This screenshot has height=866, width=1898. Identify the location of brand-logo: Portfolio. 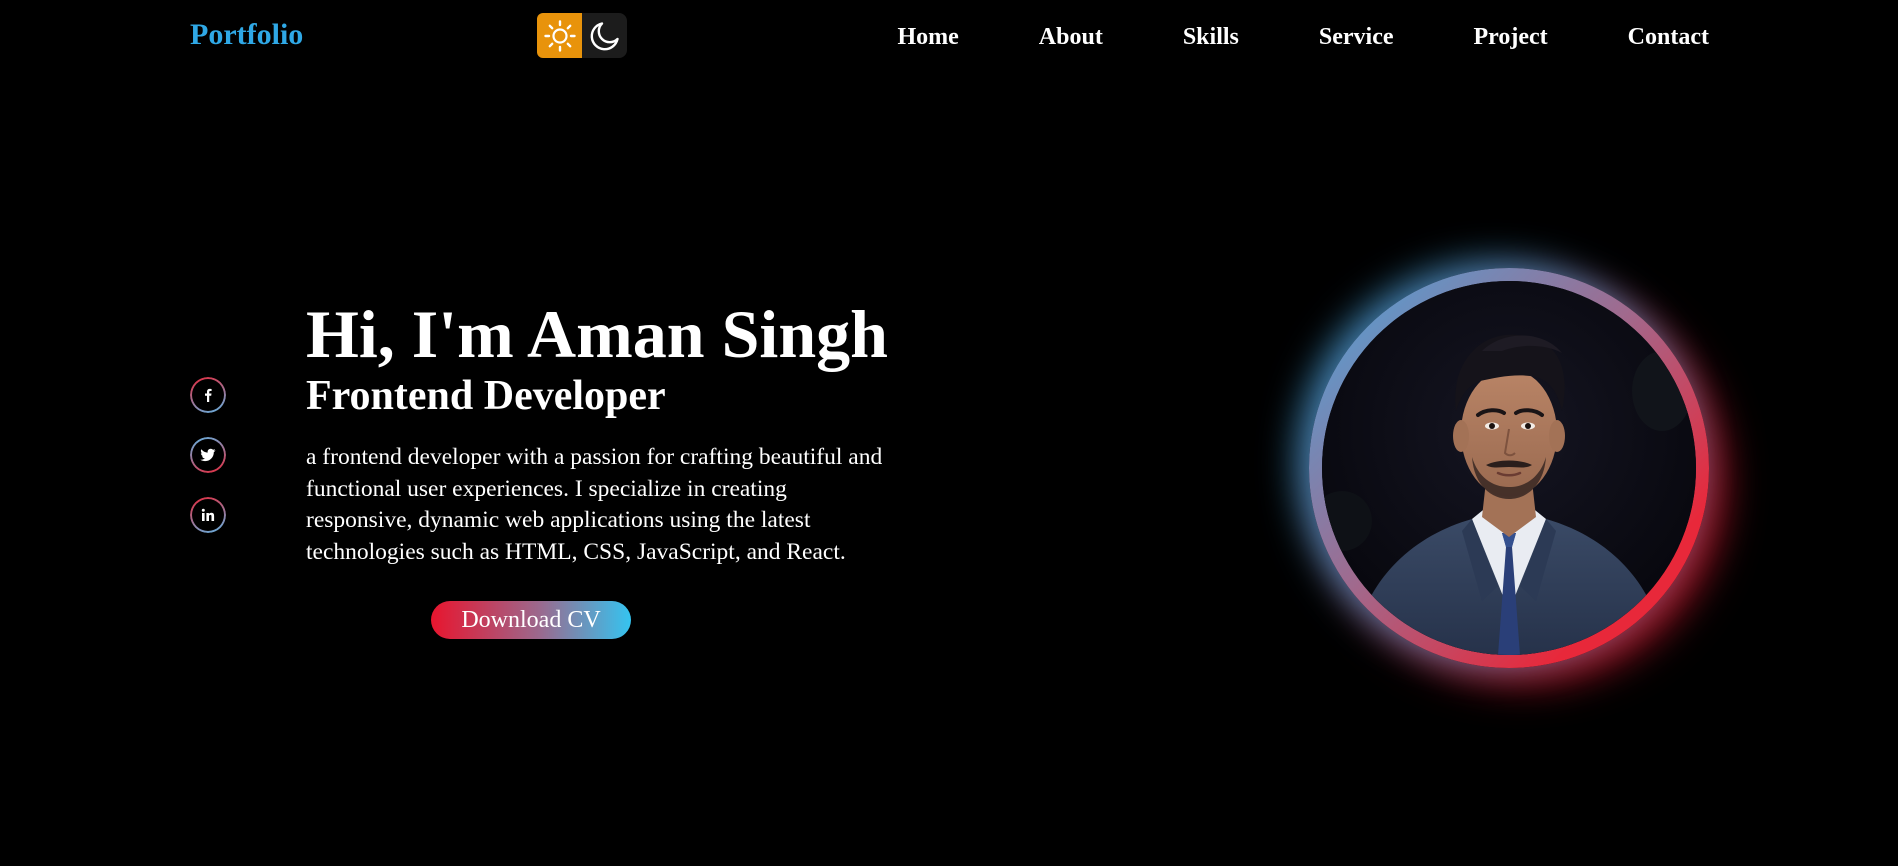
(246, 35).